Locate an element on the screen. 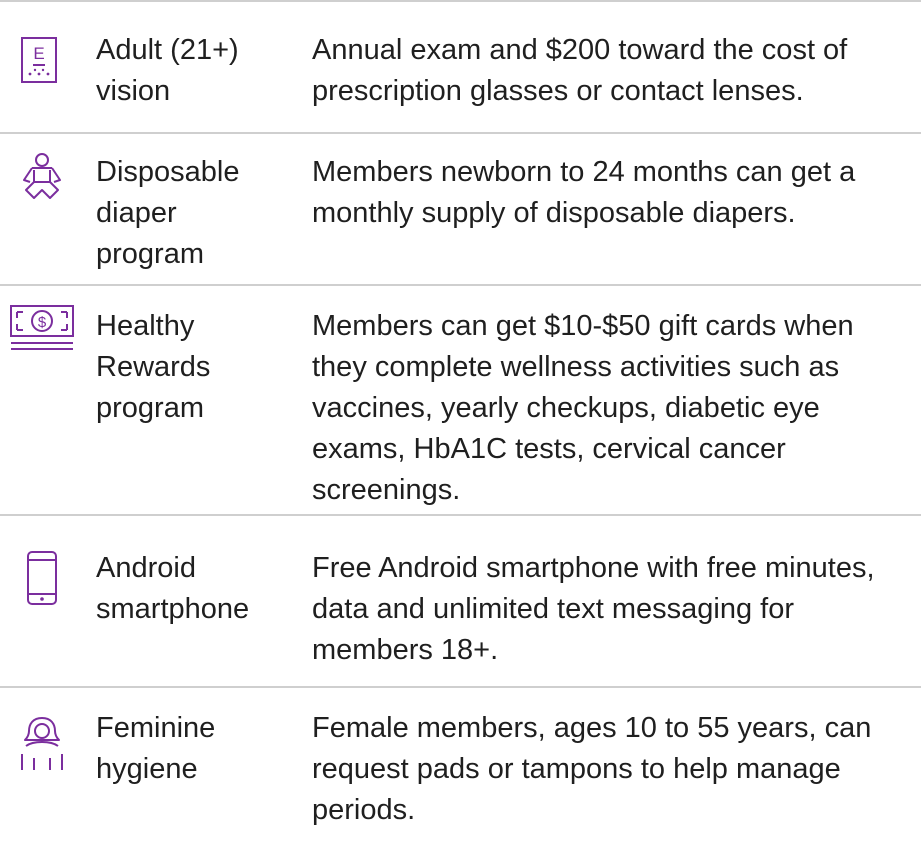 The height and width of the screenshot is (850, 921). woman-icon is located at coordinates (42, 744).